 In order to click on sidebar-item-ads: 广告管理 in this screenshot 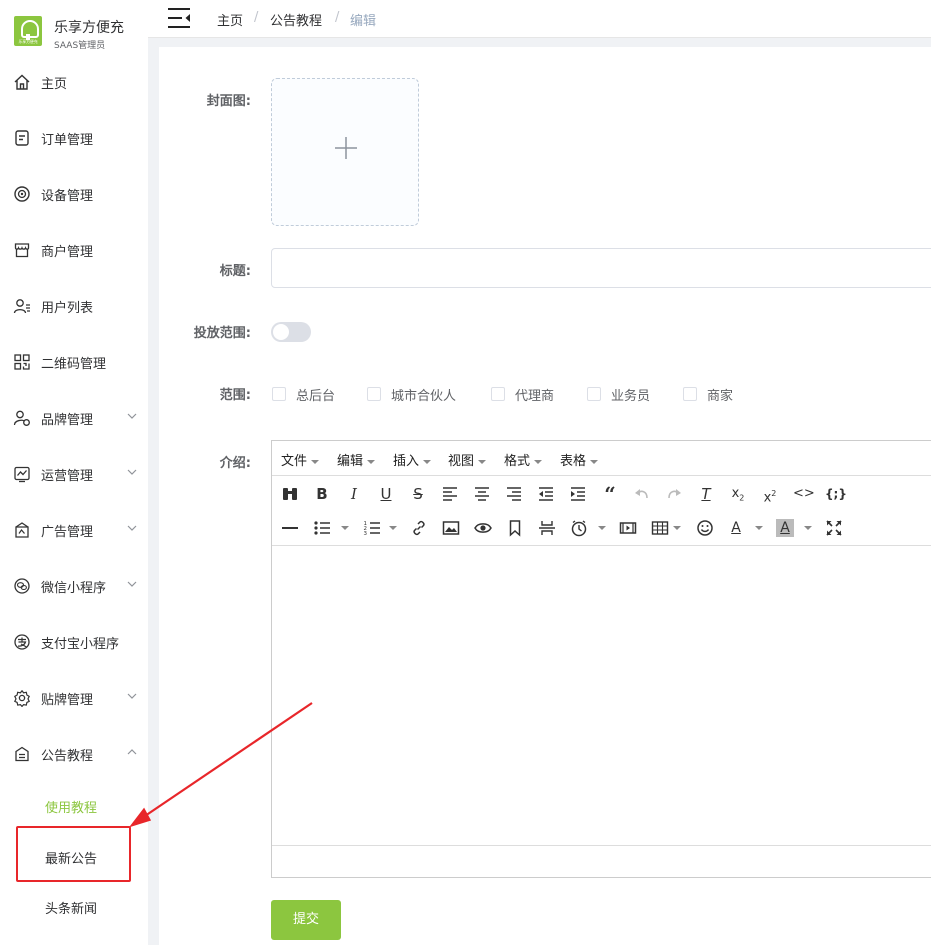, I will do `click(74, 530)`.